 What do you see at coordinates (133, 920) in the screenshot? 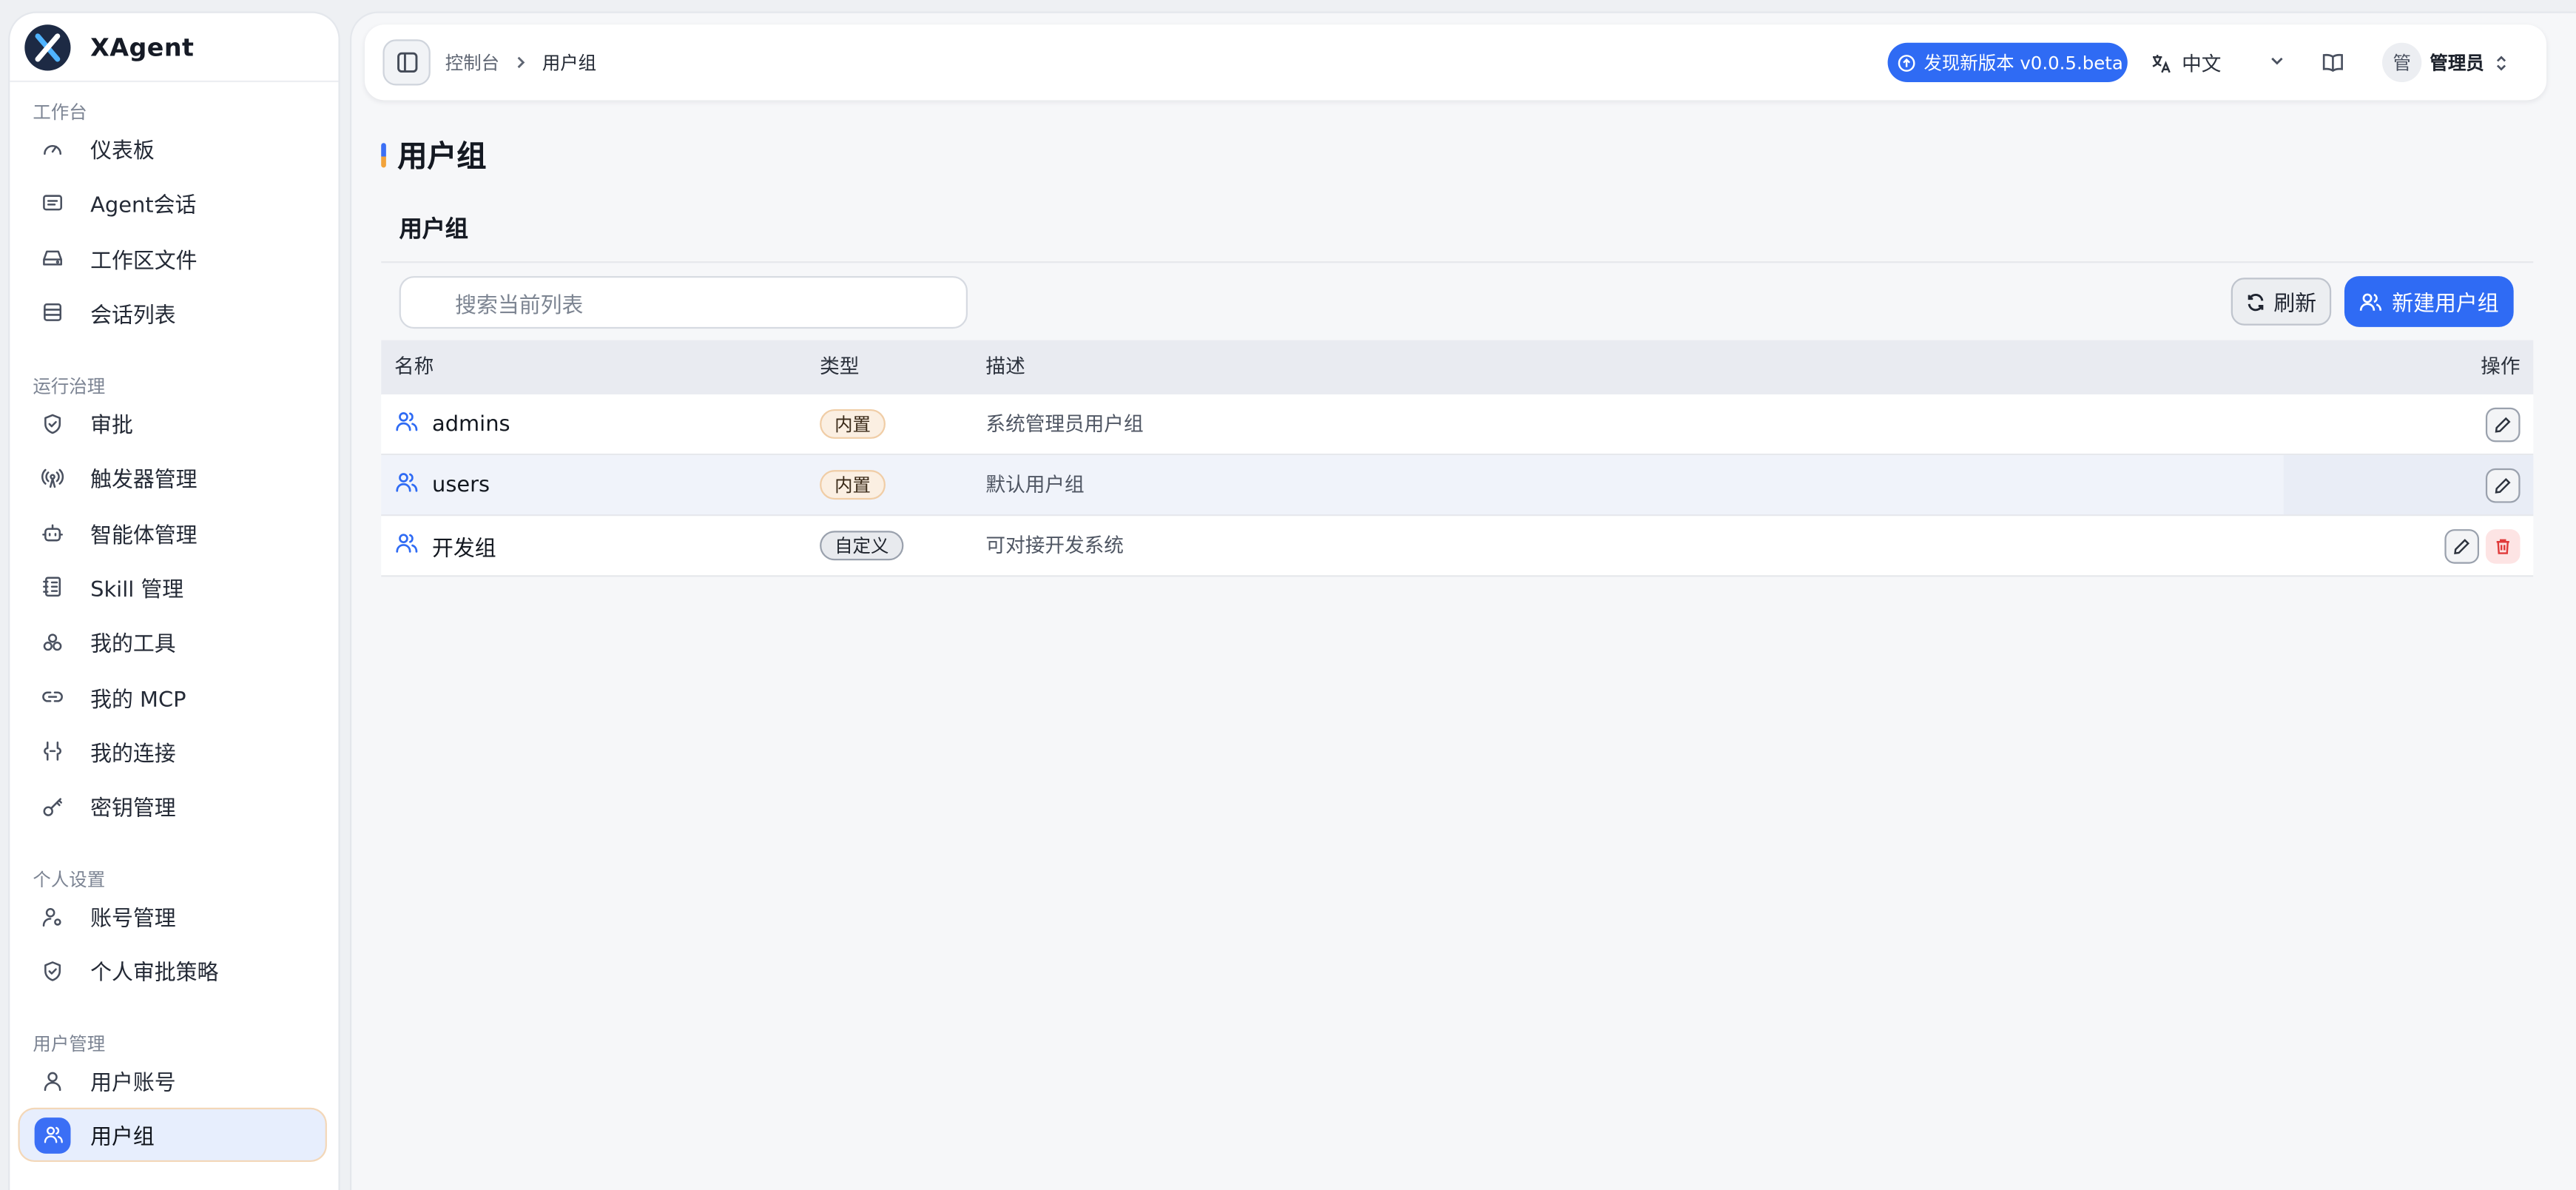
I see `sidebar-item-label: 账号管理` at bounding box center [133, 920].